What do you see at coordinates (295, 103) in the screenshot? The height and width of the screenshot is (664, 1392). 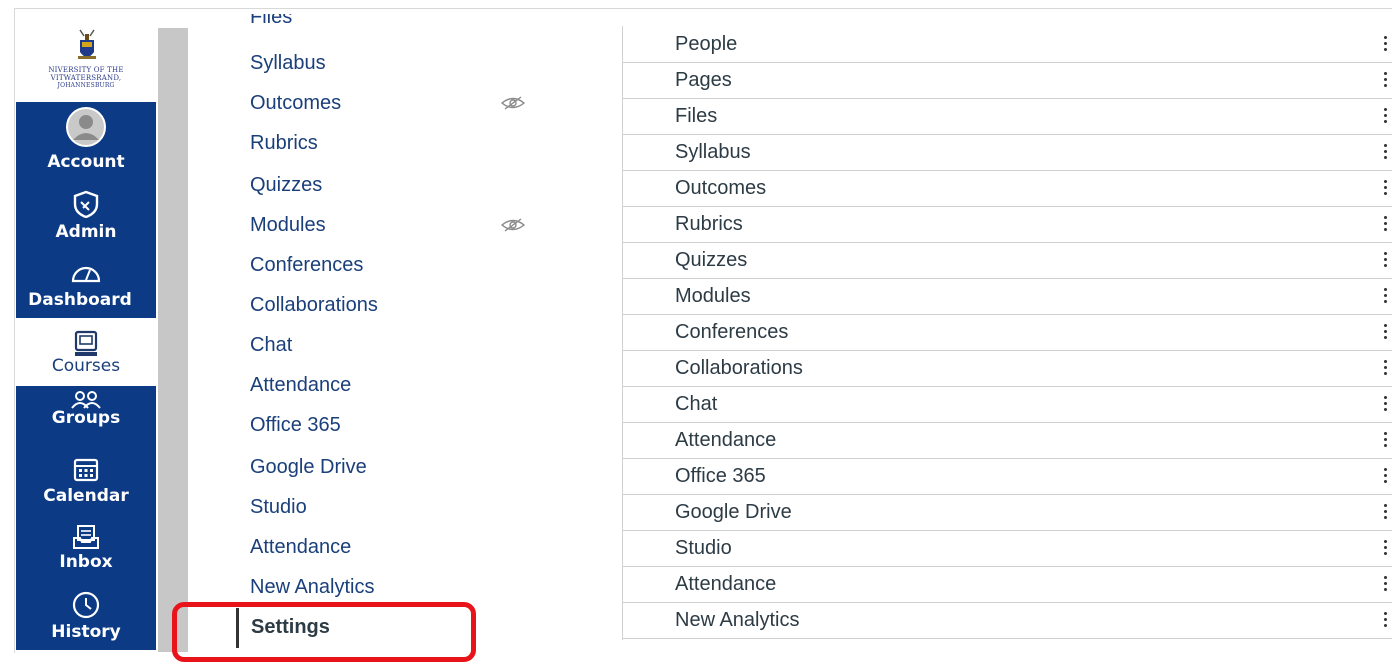 I see `course-nav-outcomes: Outcomes` at bounding box center [295, 103].